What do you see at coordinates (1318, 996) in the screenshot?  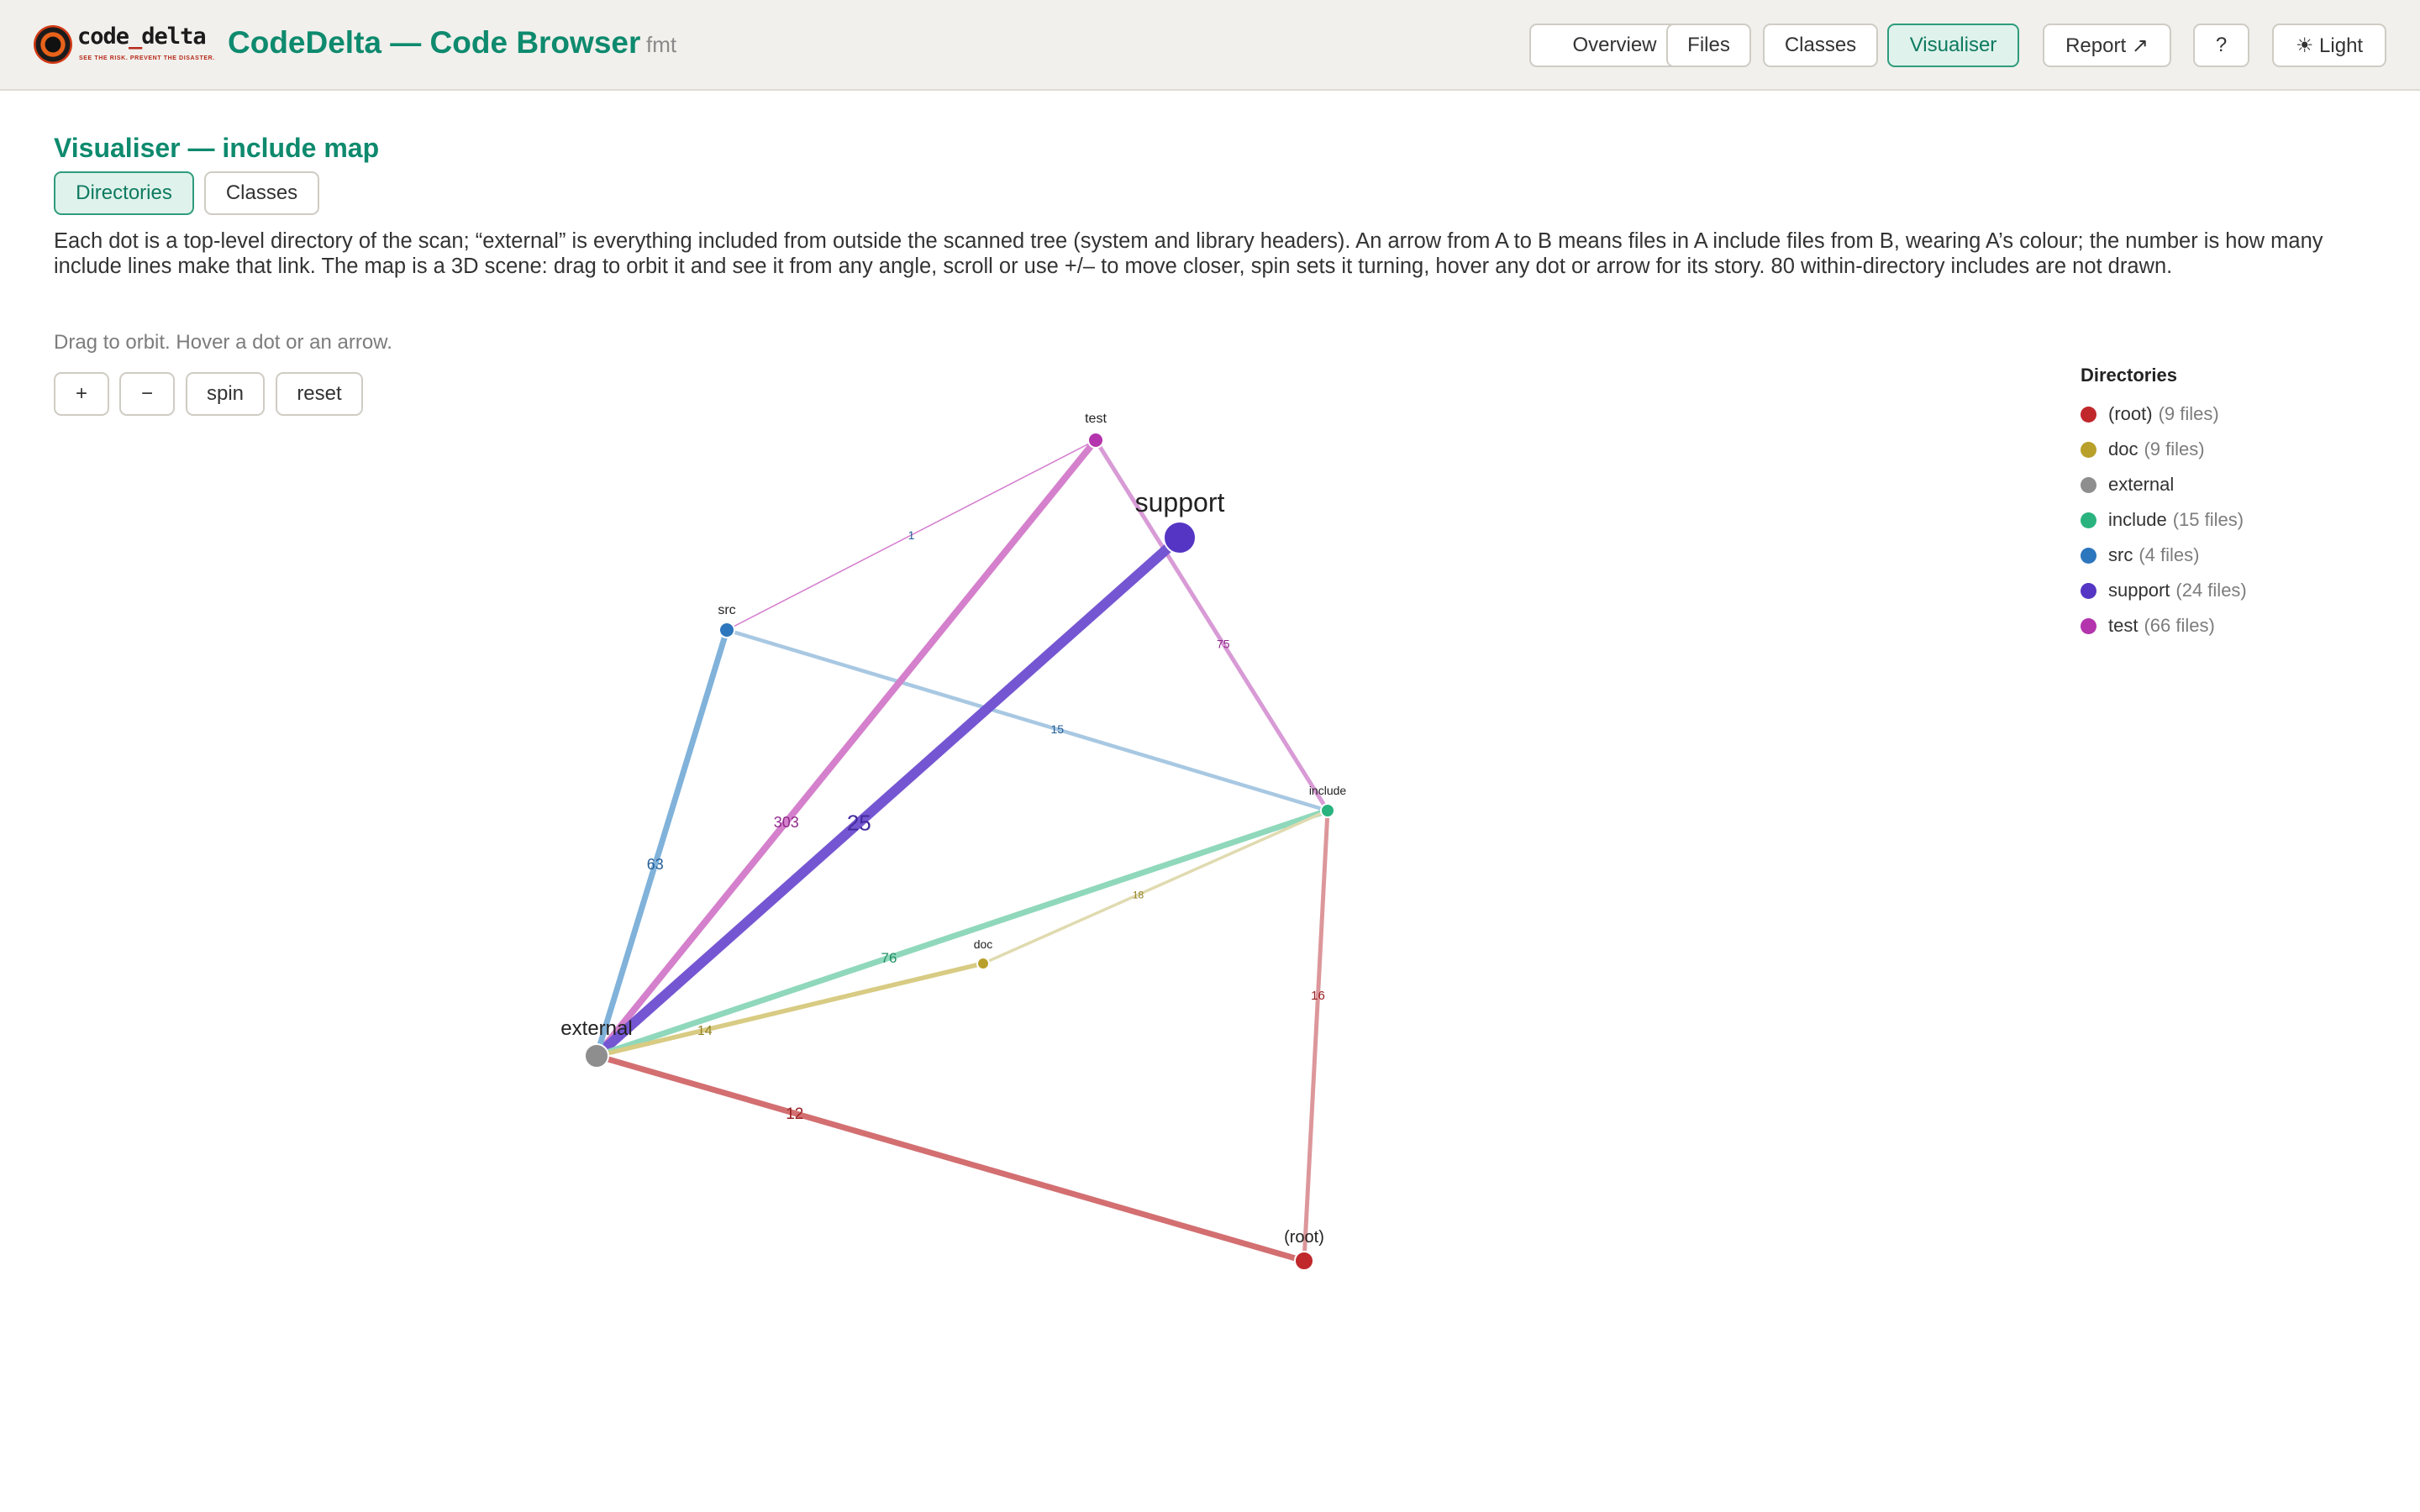 I see `edge-count-label: 16` at bounding box center [1318, 996].